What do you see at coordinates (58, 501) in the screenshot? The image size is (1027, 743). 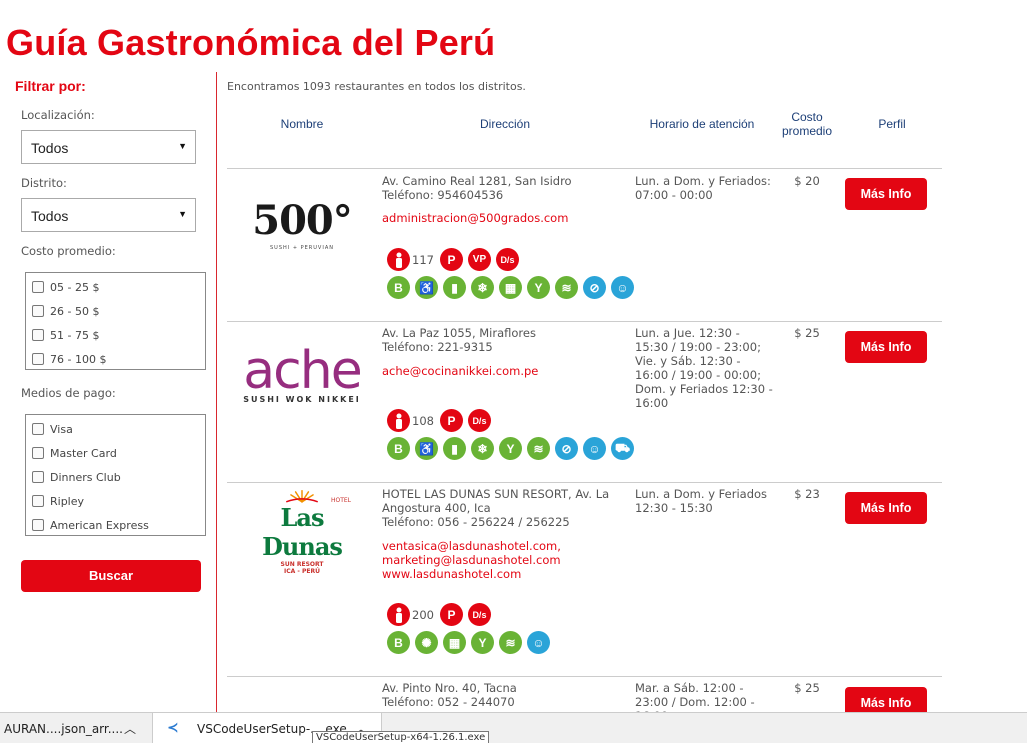 I see `payment-option: Ripley` at bounding box center [58, 501].